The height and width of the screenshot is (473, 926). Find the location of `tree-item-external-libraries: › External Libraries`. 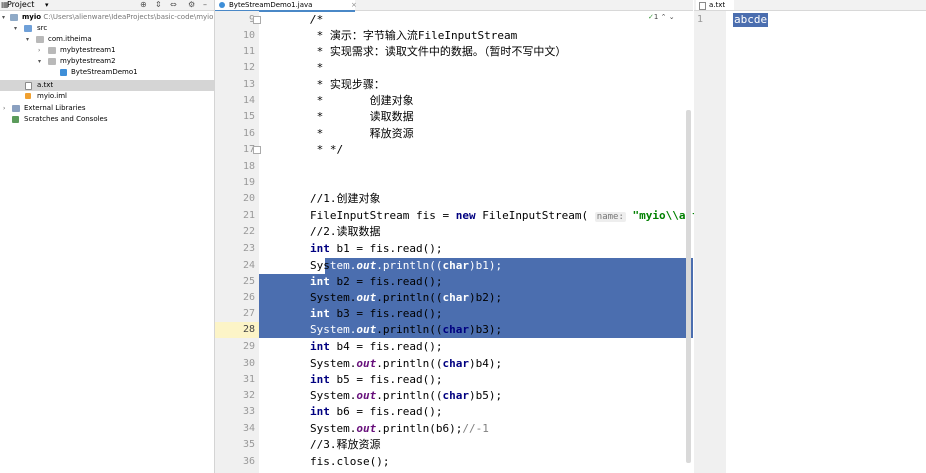

tree-item-external-libraries: › External Libraries is located at coordinates (107, 108).